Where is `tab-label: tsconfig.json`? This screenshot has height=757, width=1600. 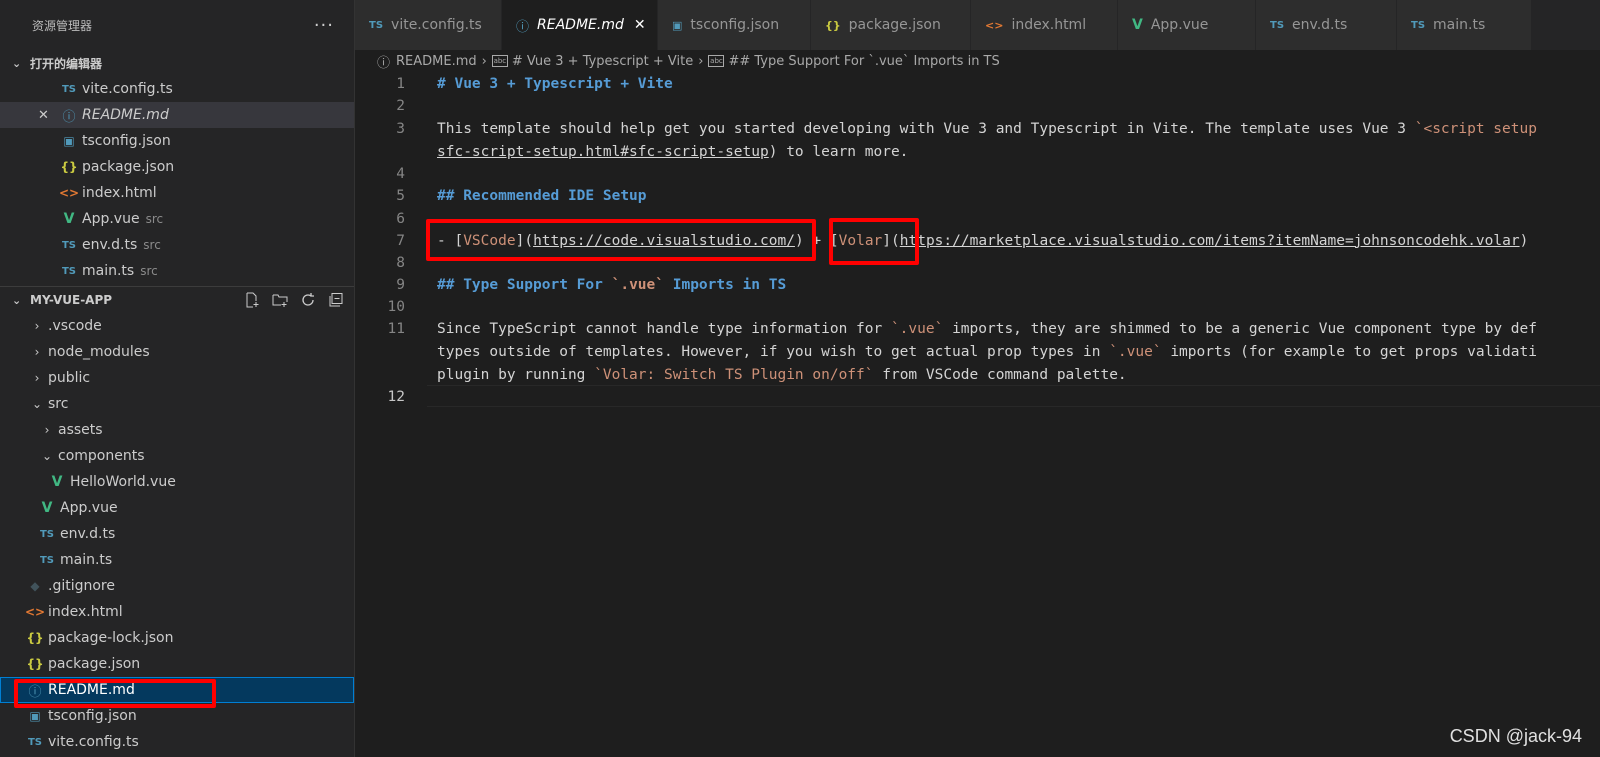 tab-label: tsconfig.json is located at coordinates (735, 25).